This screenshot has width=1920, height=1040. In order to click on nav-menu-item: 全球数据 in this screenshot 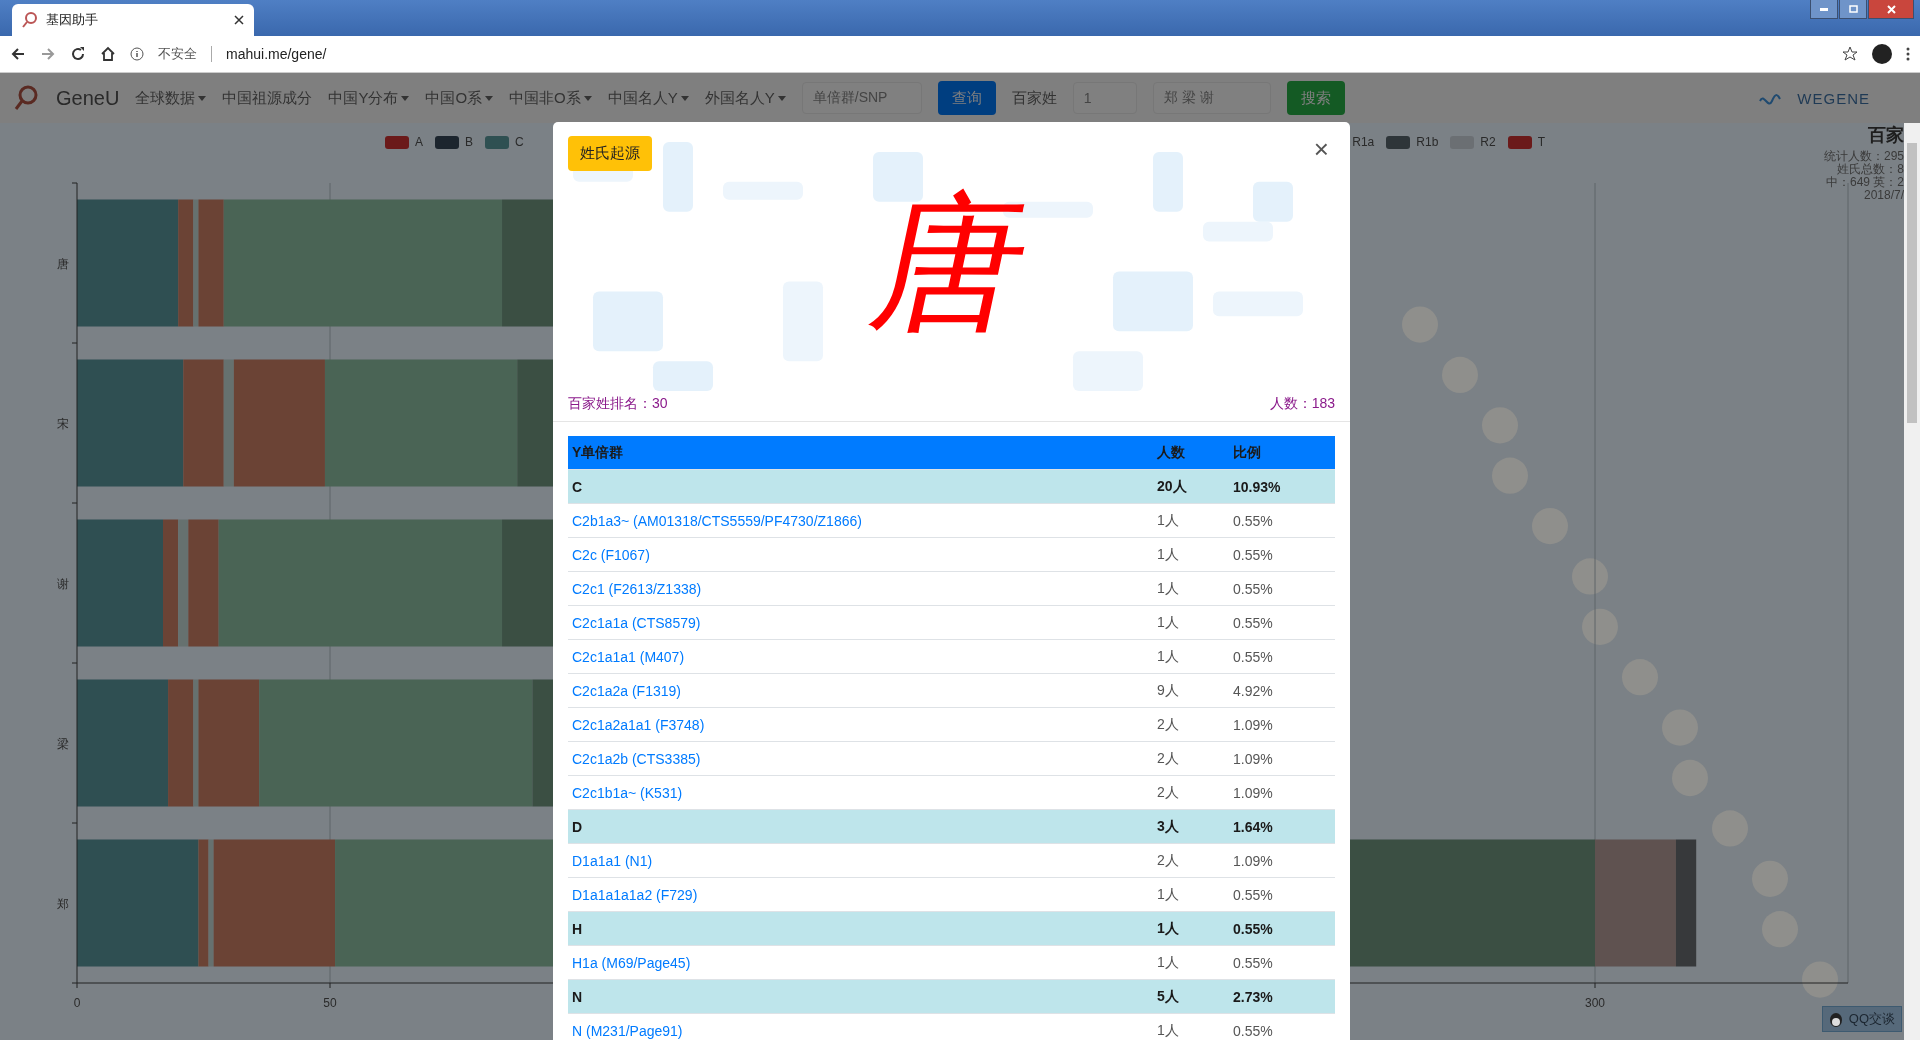, I will do `click(171, 98)`.